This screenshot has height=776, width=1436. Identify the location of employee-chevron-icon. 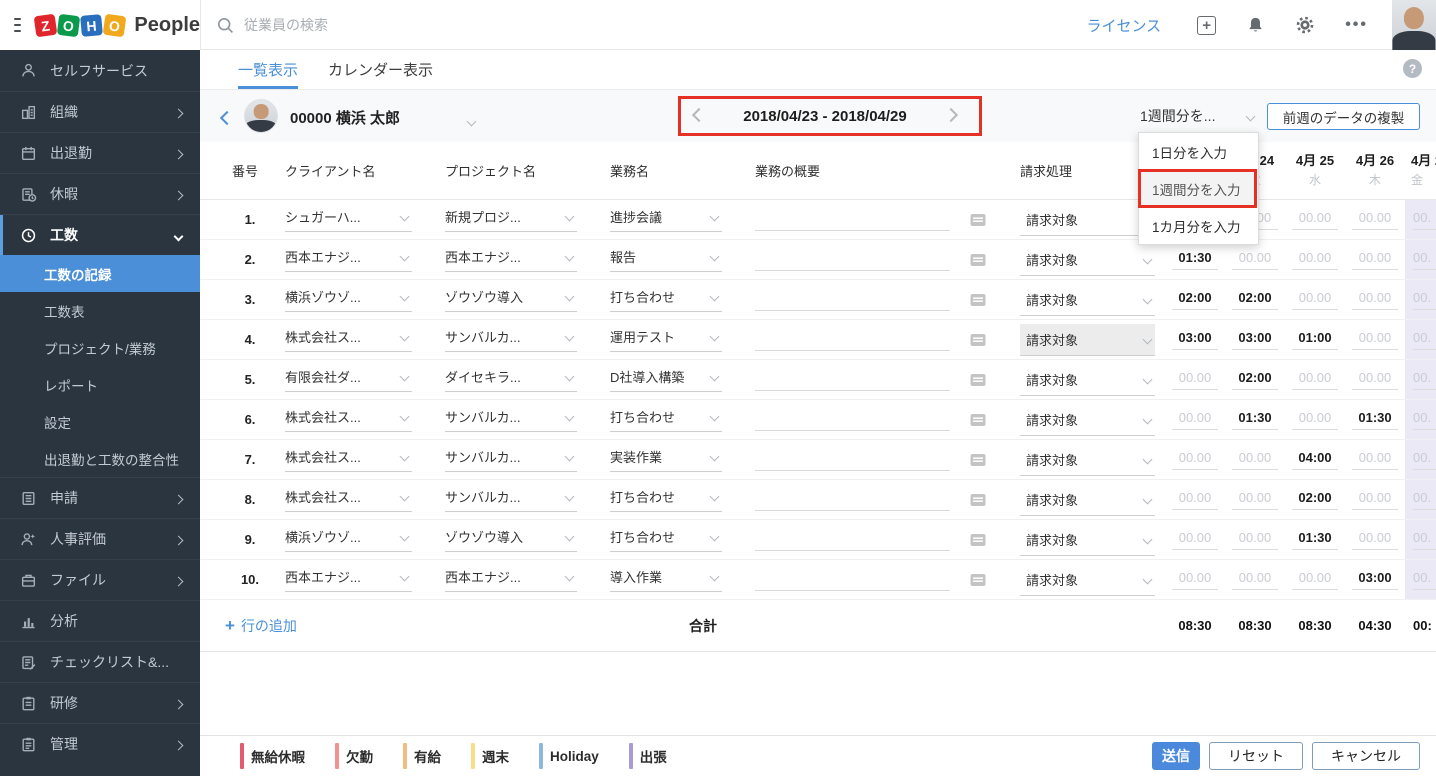
(471, 121).